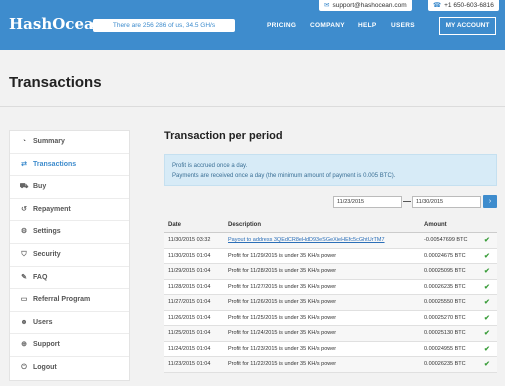  What do you see at coordinates (69, 142) in the screenshot?
I see `sidebar-item-summary: ◔ Summary` at bounding box center [69, 142].